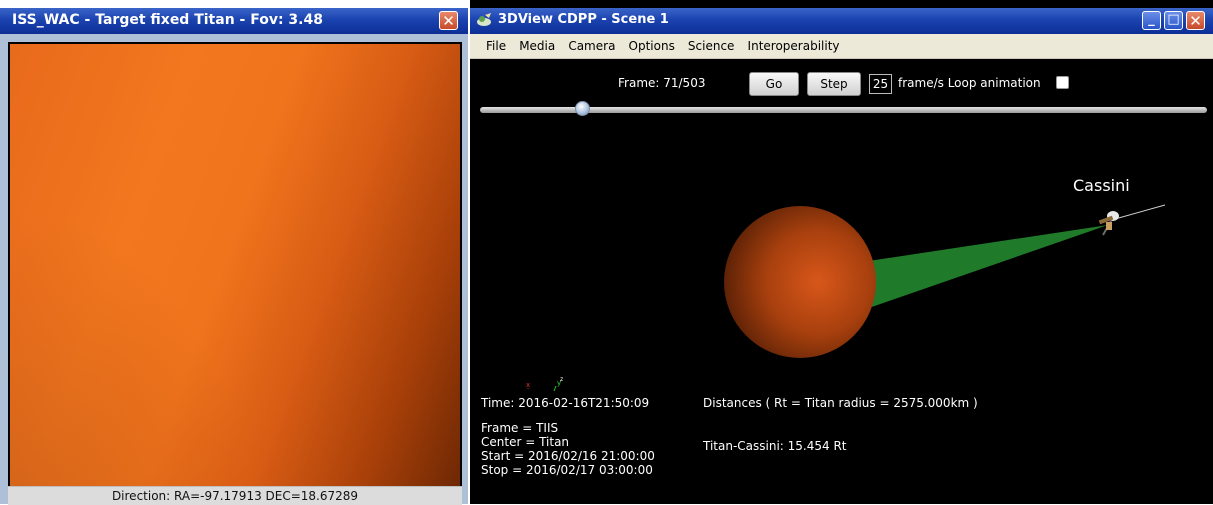 The image size is (1213, 505). I want to click on scene-graphics, so click(945, 281).